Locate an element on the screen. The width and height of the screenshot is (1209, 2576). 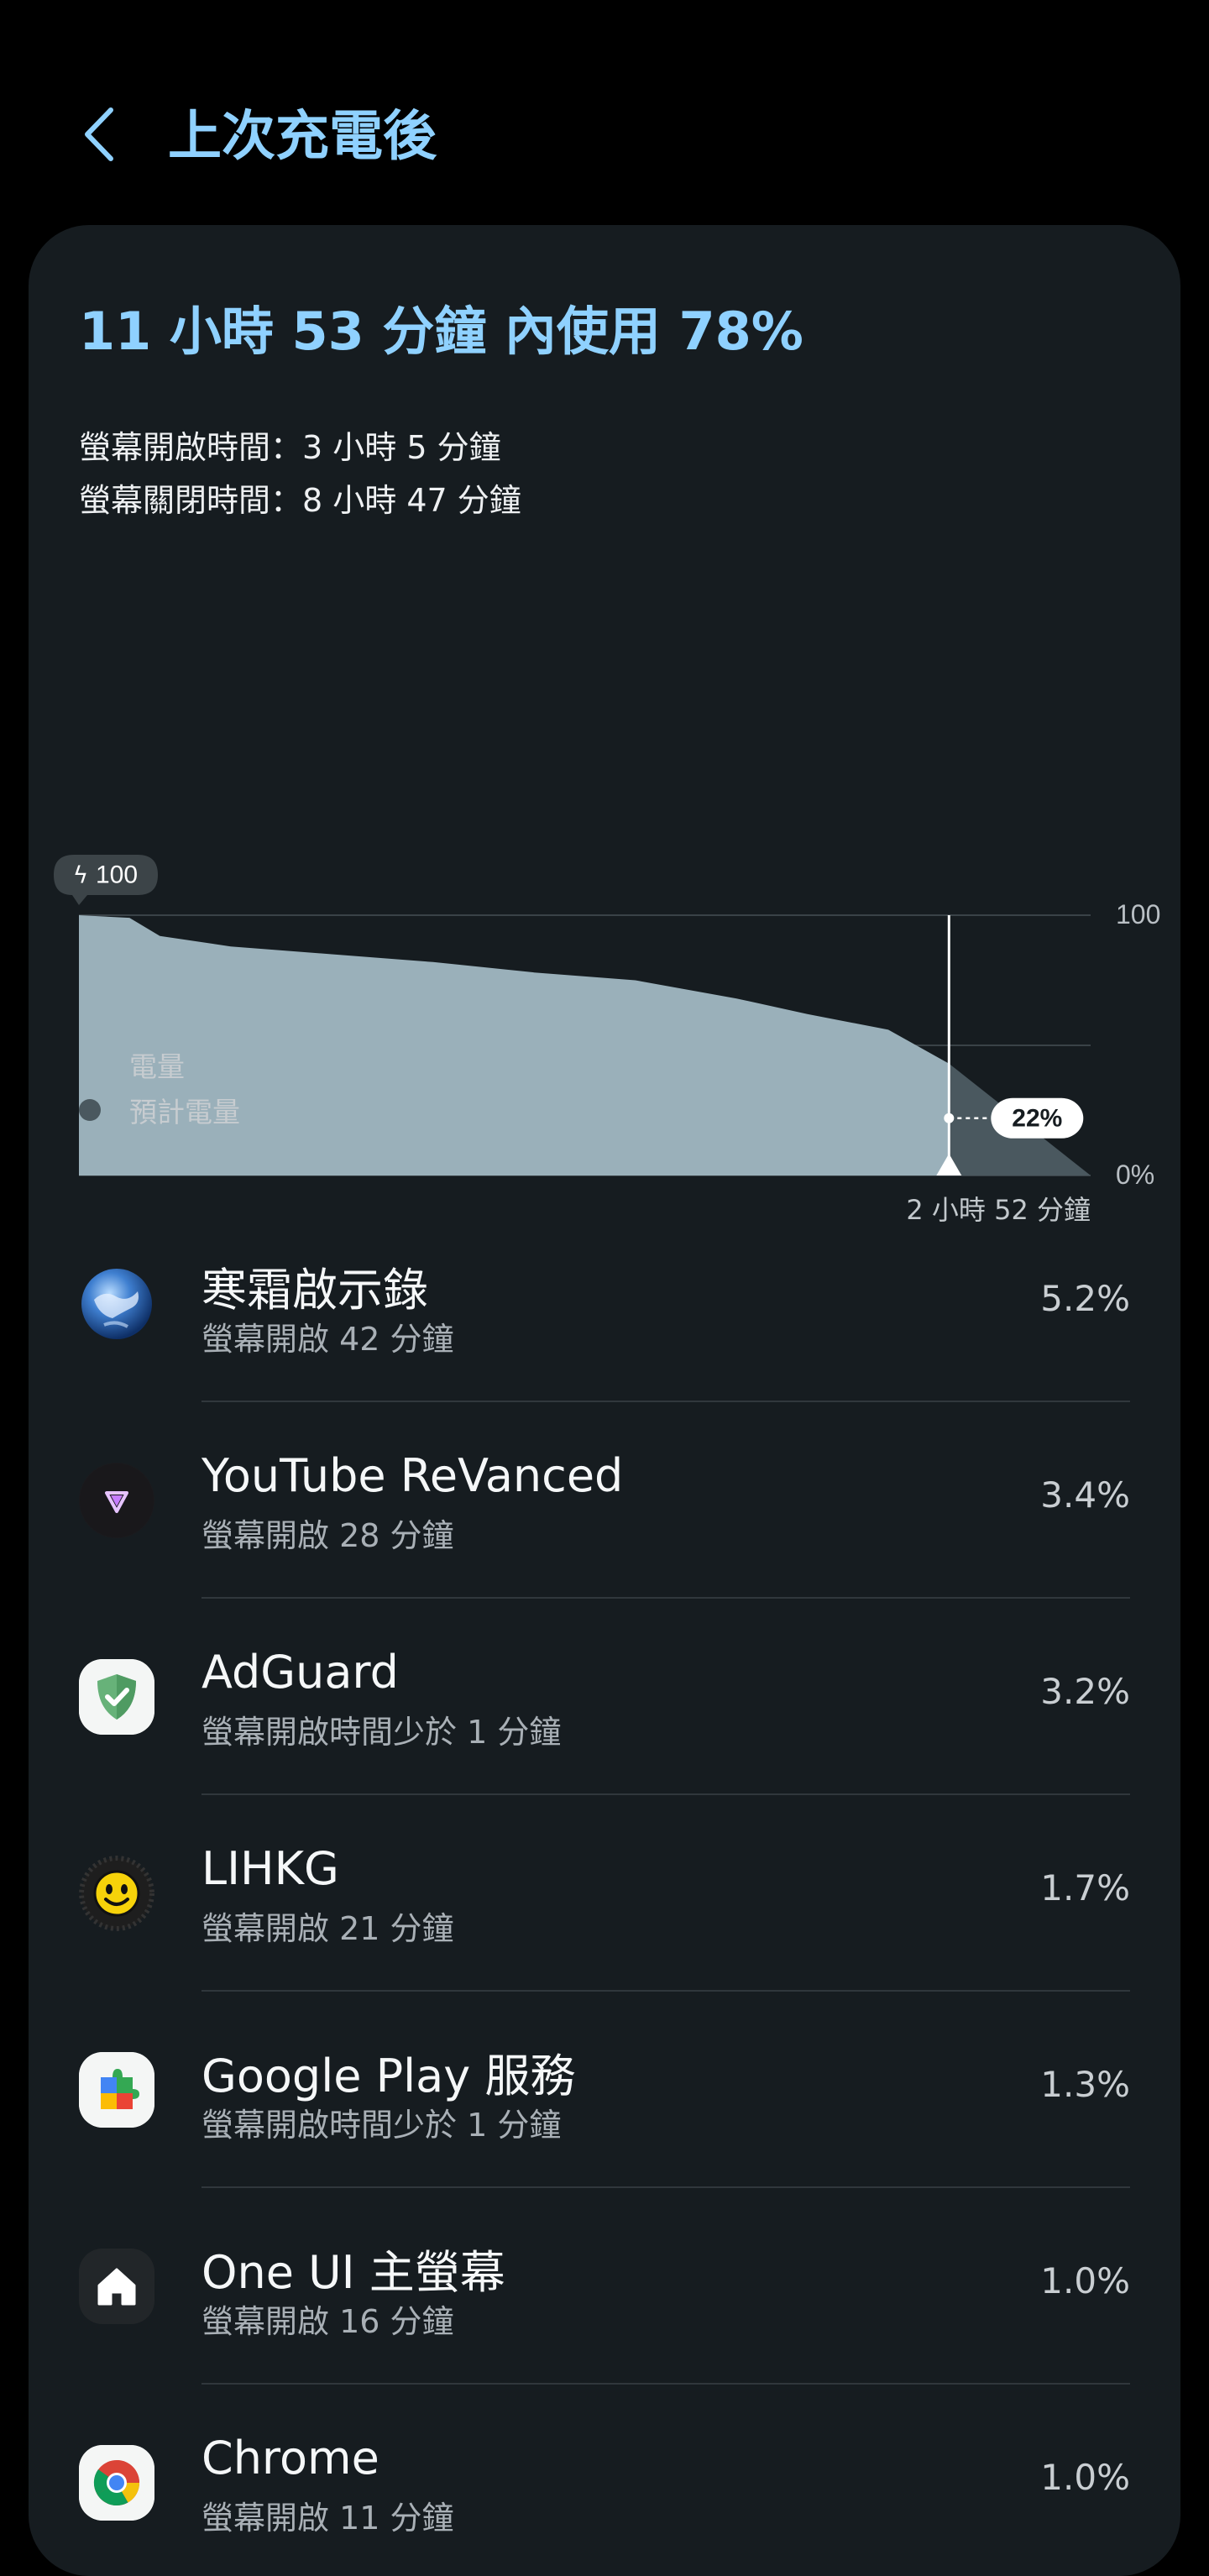
app-usage-percent: 1.3% is located at coordinates (1085, 2085).